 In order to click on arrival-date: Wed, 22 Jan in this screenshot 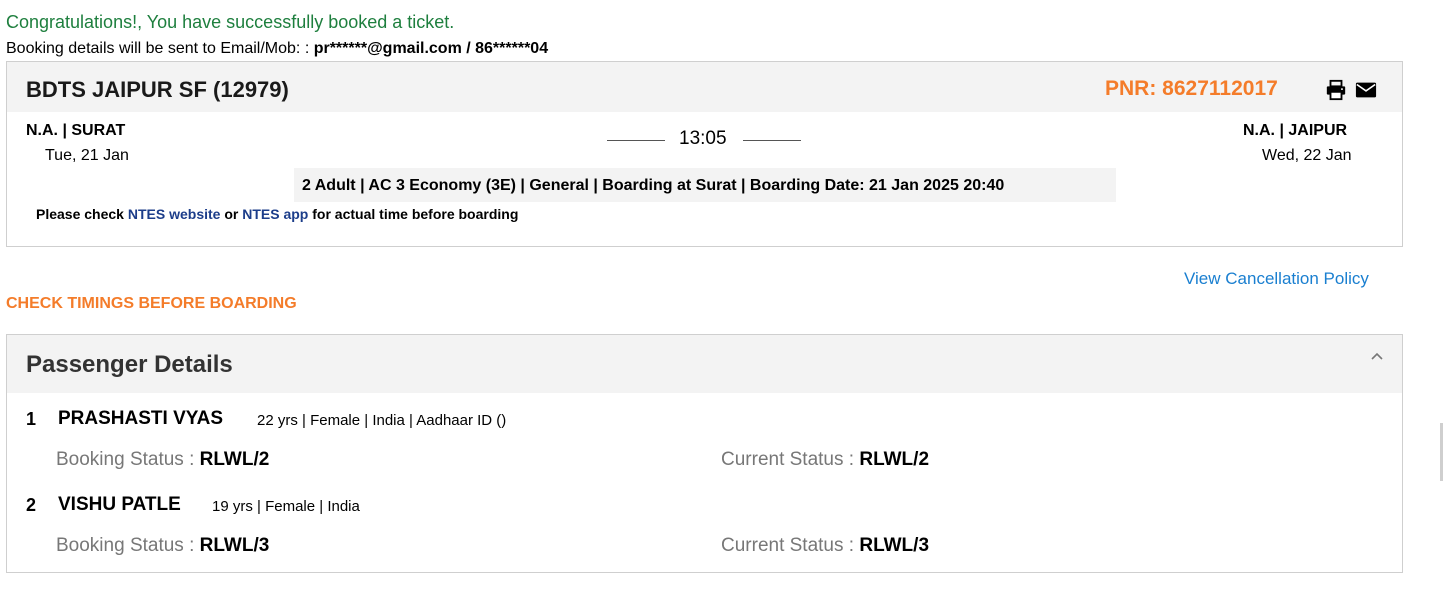, I will do `click(1307, 155)`.